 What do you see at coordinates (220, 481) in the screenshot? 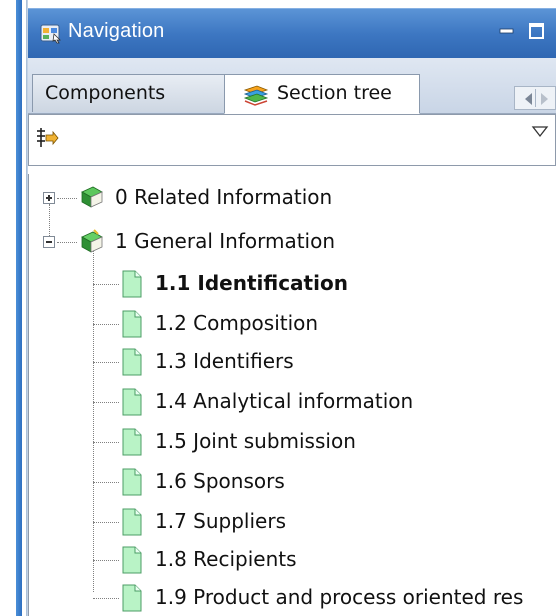
I see `tree-node-label: 1.6 Sponsors` at bounding box center [220, 481].